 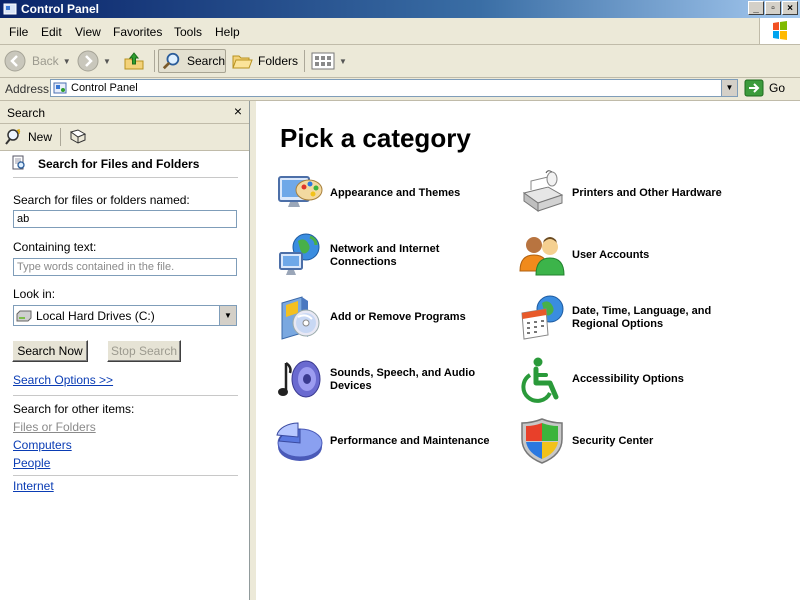 I want to click on category-network-internet: Network and Internet Connections, so click(x=396, y=256).